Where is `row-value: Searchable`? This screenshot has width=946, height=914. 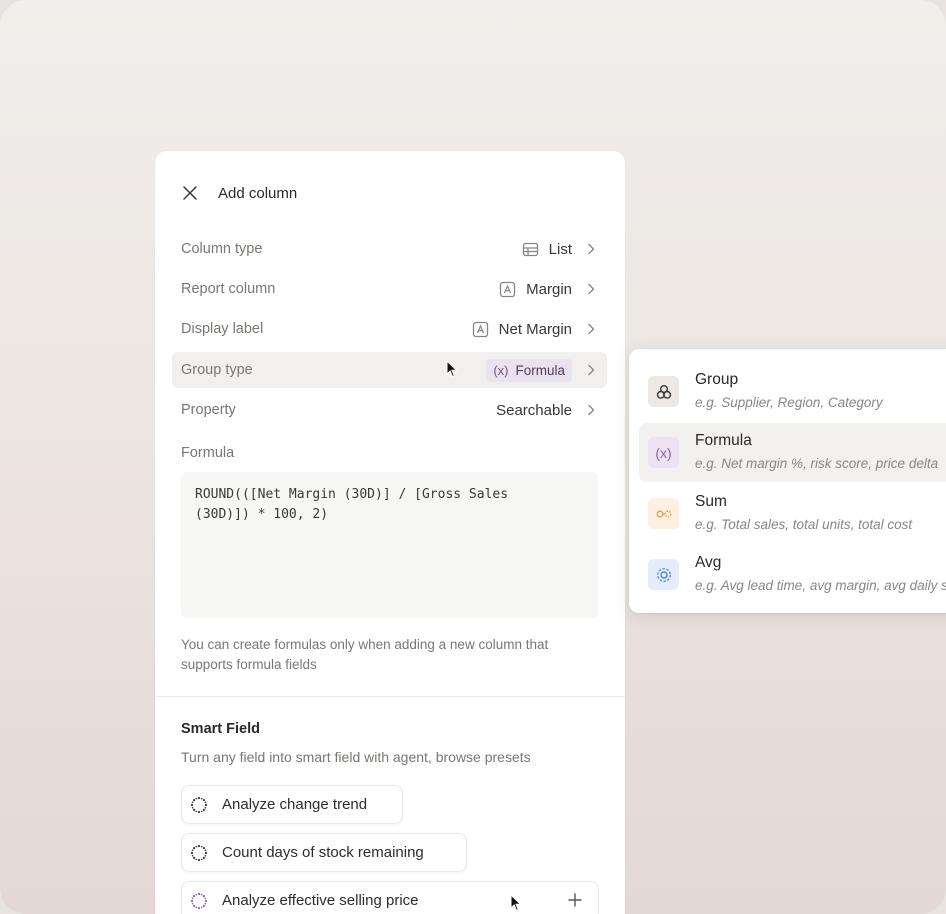 row-value: Searchable is located at coordinates (534, 410).